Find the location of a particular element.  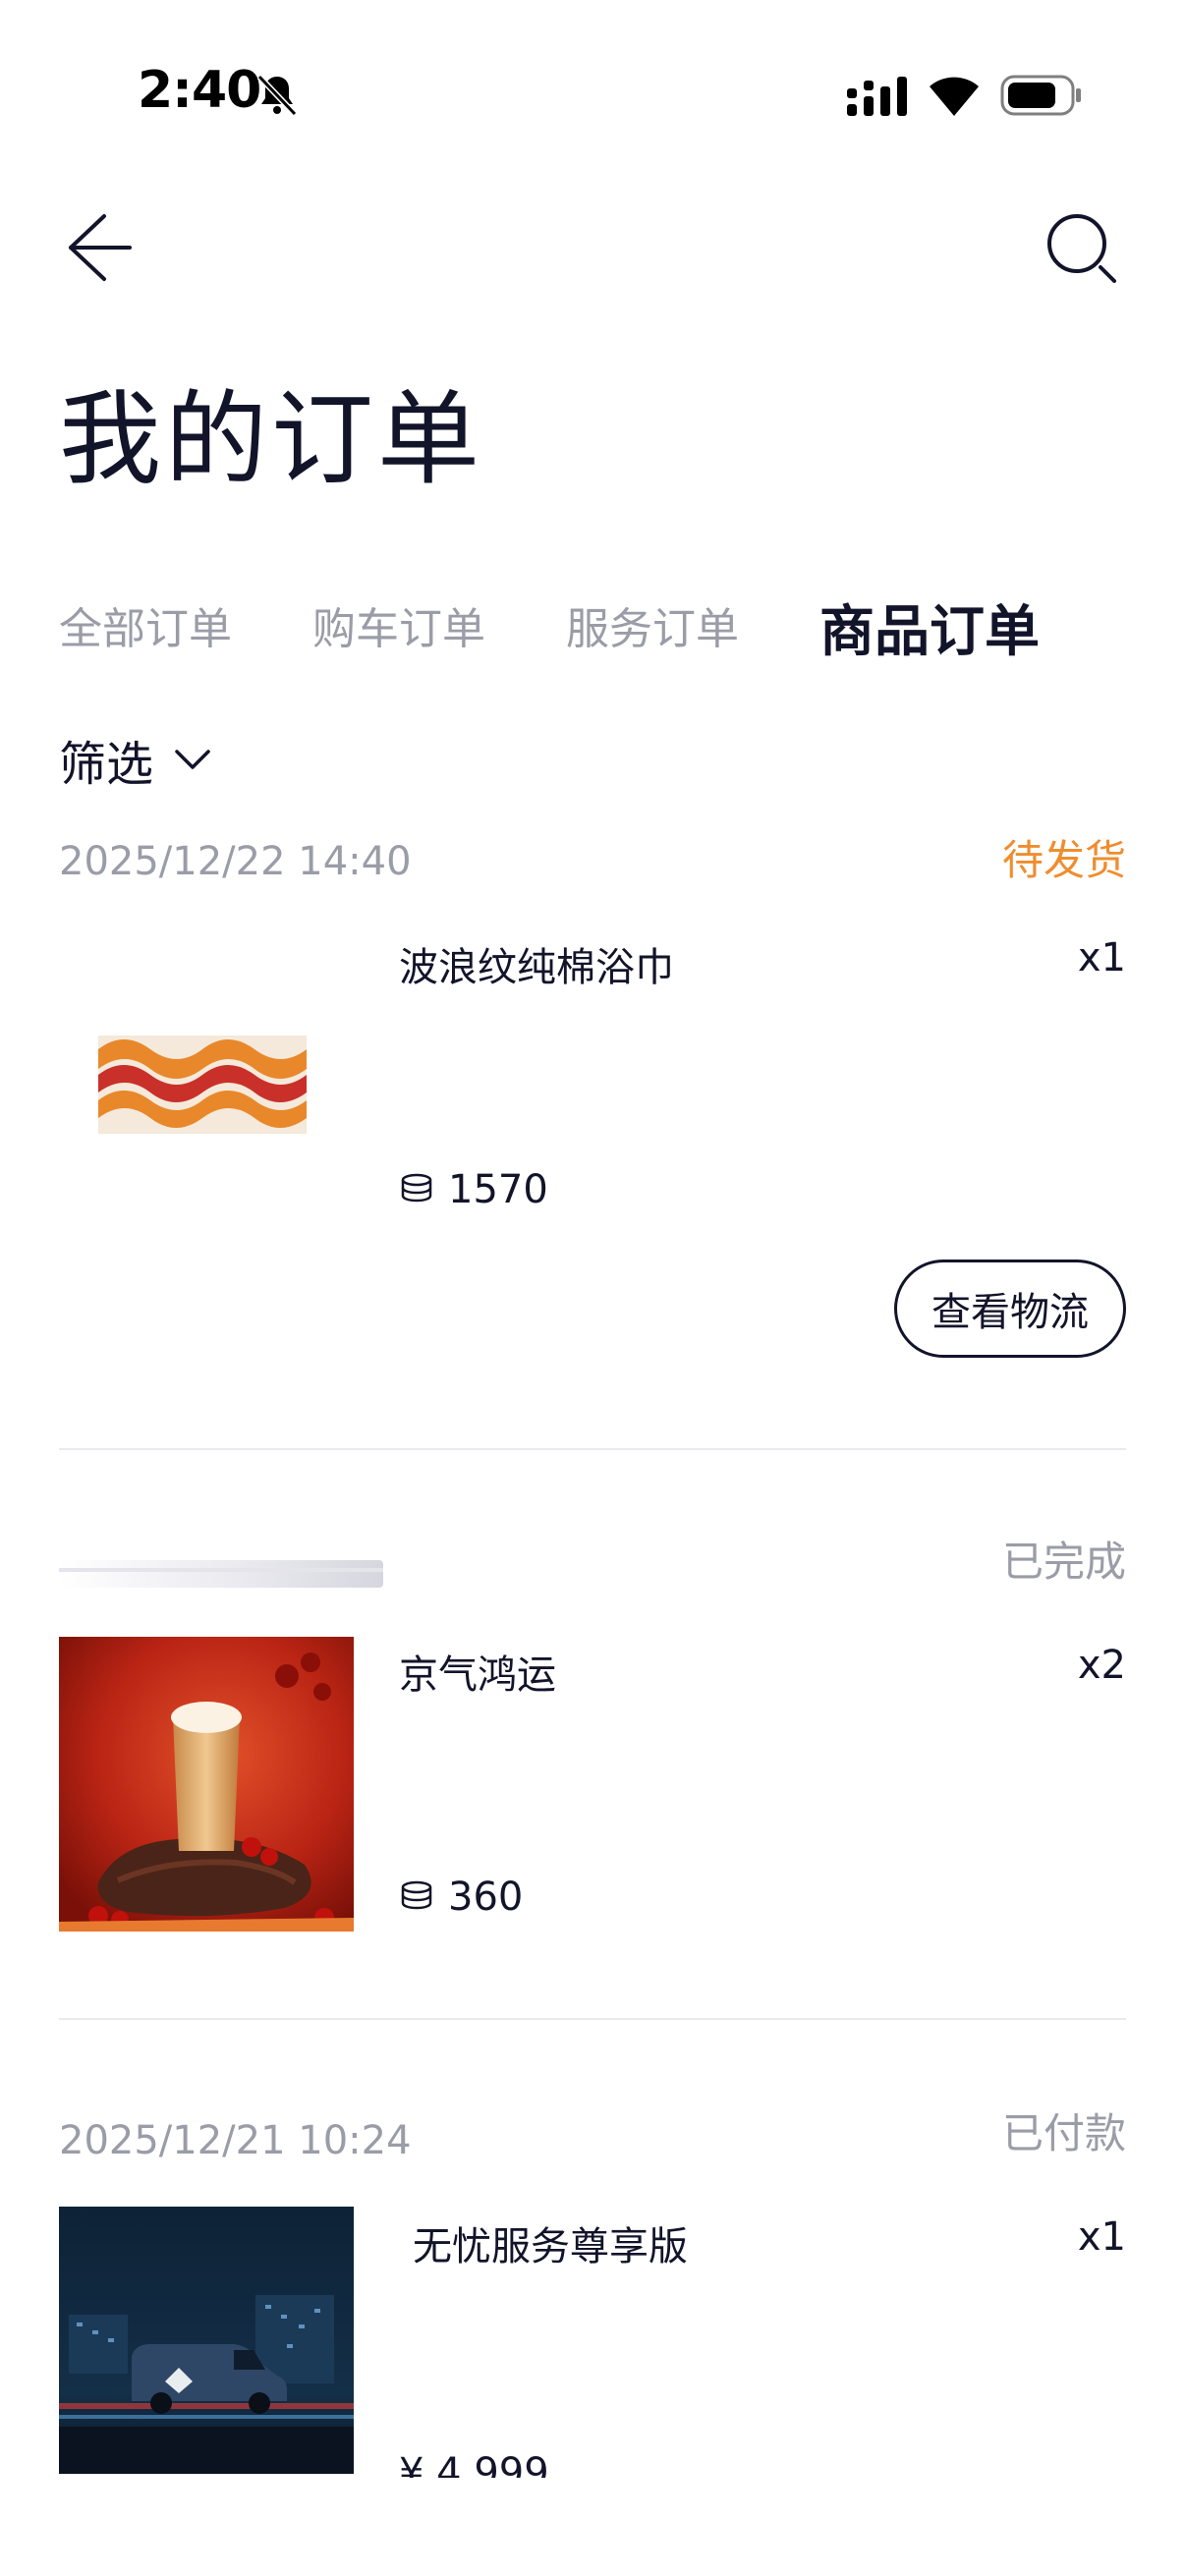

page-title: 我的订单 is located at coordinates (272, 439).